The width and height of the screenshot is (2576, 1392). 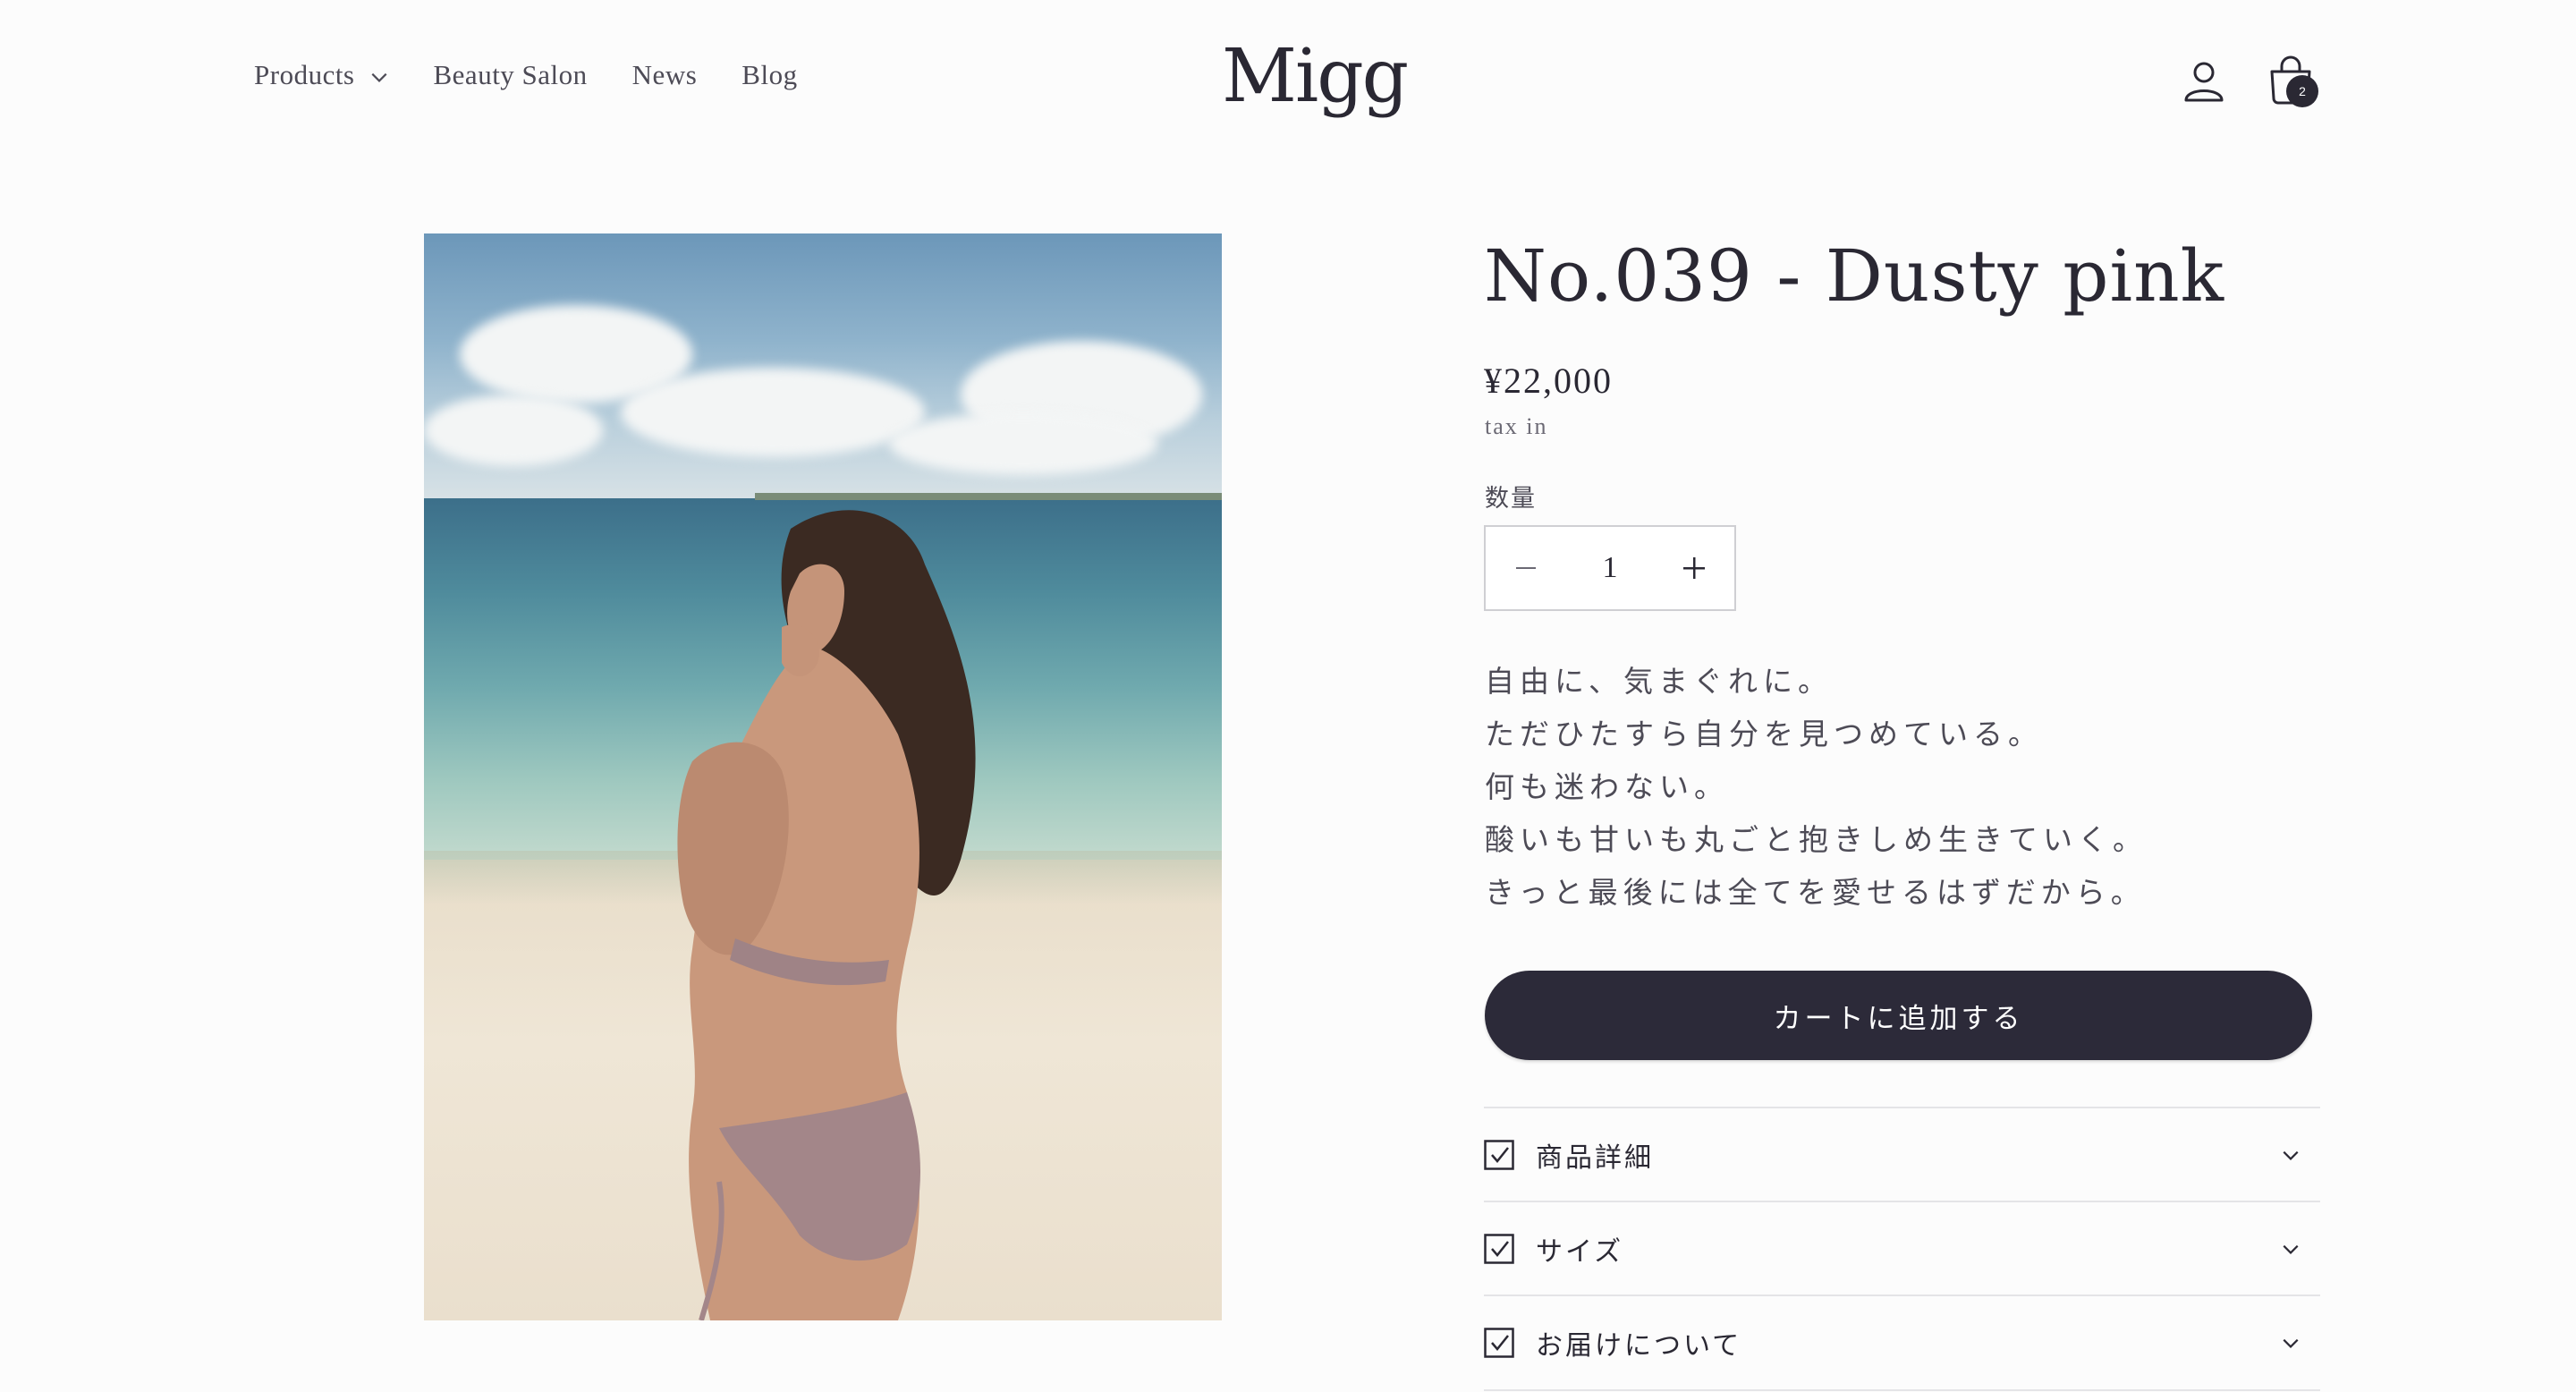 I want to click on nav-news: News, so click(x=665, y=75).